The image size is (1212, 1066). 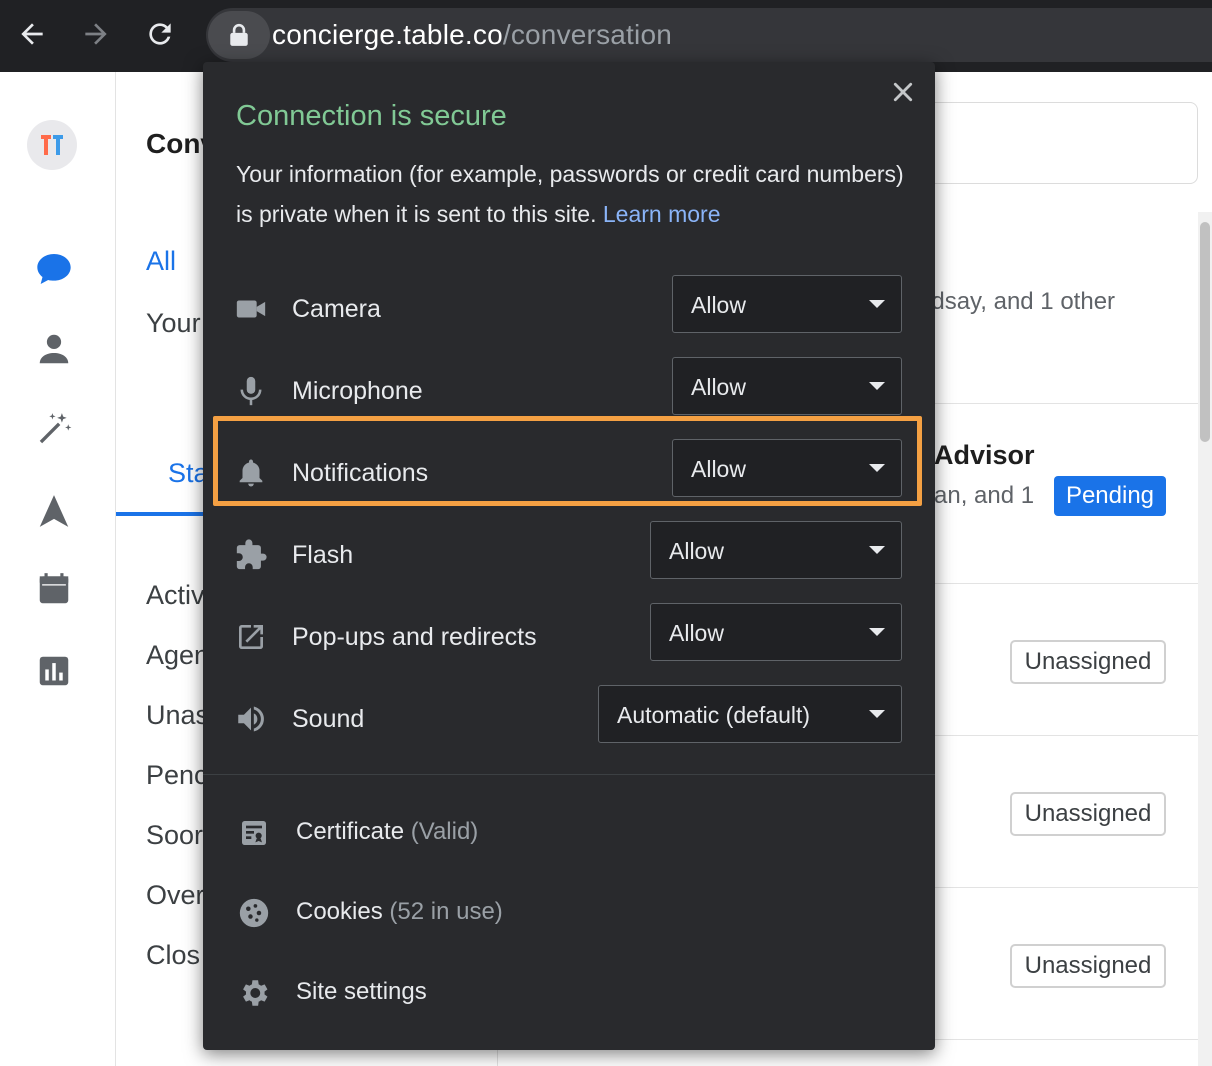 I want to click on status-item-soon: Soor, so click(x=174, y=835).